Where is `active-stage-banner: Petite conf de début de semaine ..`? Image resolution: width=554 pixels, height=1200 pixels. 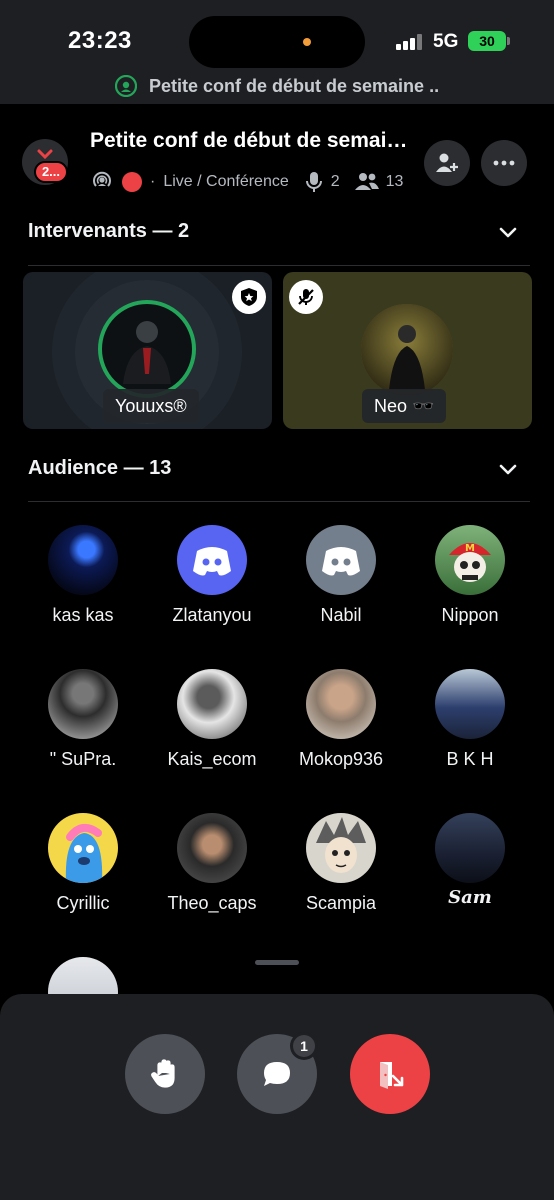 active-stage-banner: Petite conf de début de semaine .. is located at coordinates (277, 87).